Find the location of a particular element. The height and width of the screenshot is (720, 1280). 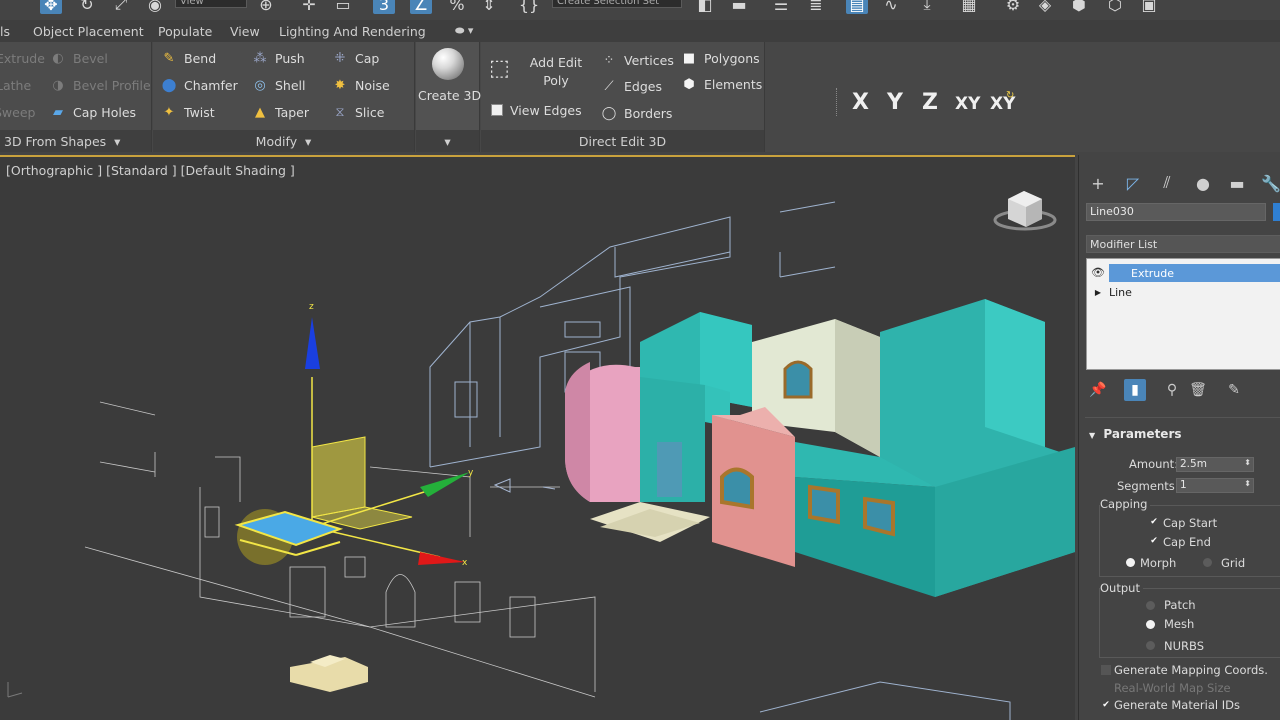

add-edit-poly-button: Add Edit Poly is located at coordinates (556, 72).